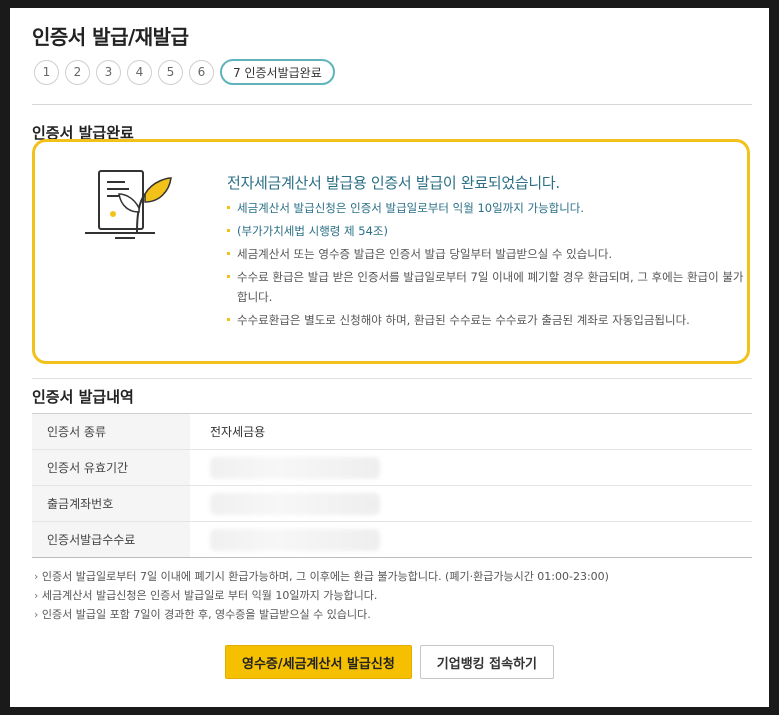 The width and height of the screenshot is (779, 715). I want to click on table-row: 인증서발급수수료, so click(392, 539).